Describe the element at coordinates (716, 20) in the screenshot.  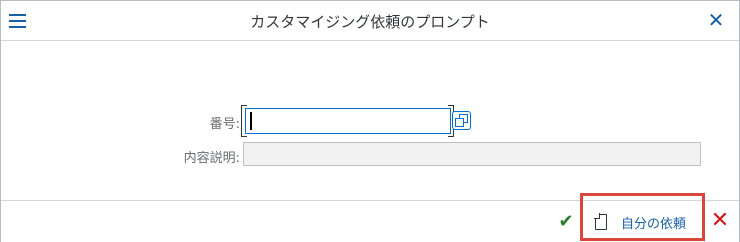
I see `close-icon: ✕` at that location.